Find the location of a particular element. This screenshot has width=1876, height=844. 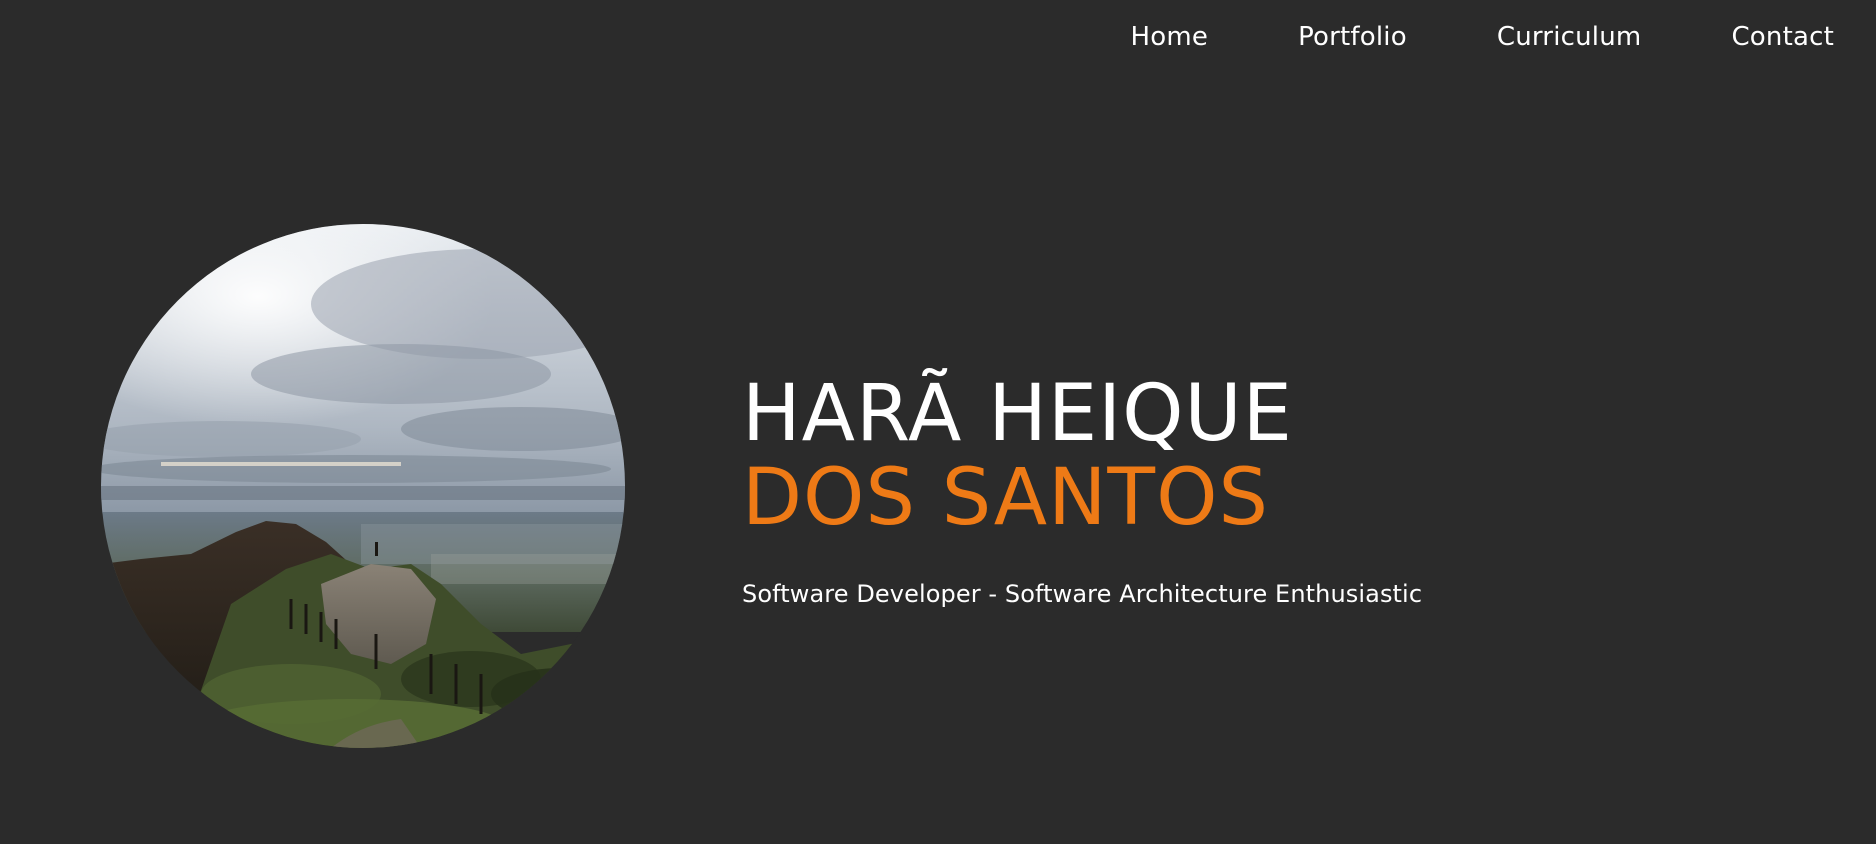

nav-link-home: Home is located at coordinates (1169, 37).